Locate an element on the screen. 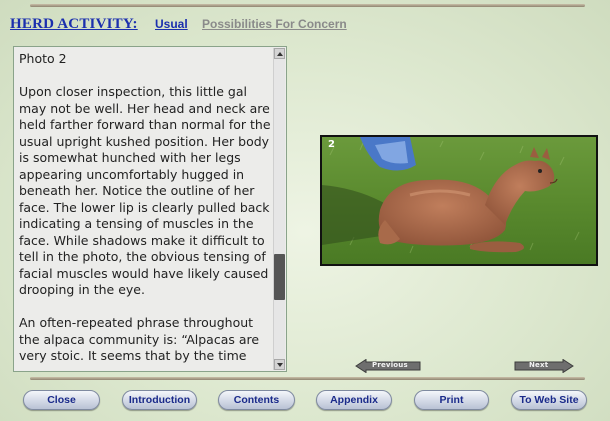  arrow-down-icon is located at coordinates (280, 365).